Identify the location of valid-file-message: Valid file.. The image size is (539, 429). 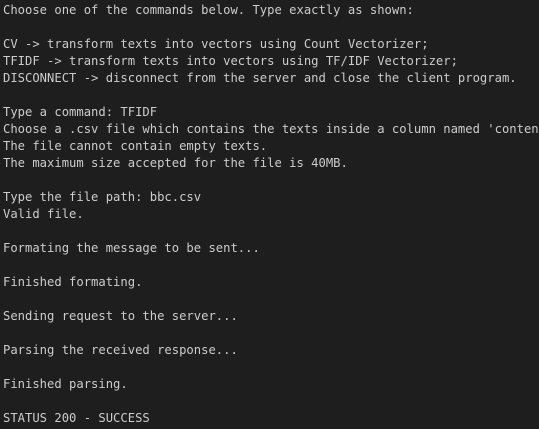
(43, 214).